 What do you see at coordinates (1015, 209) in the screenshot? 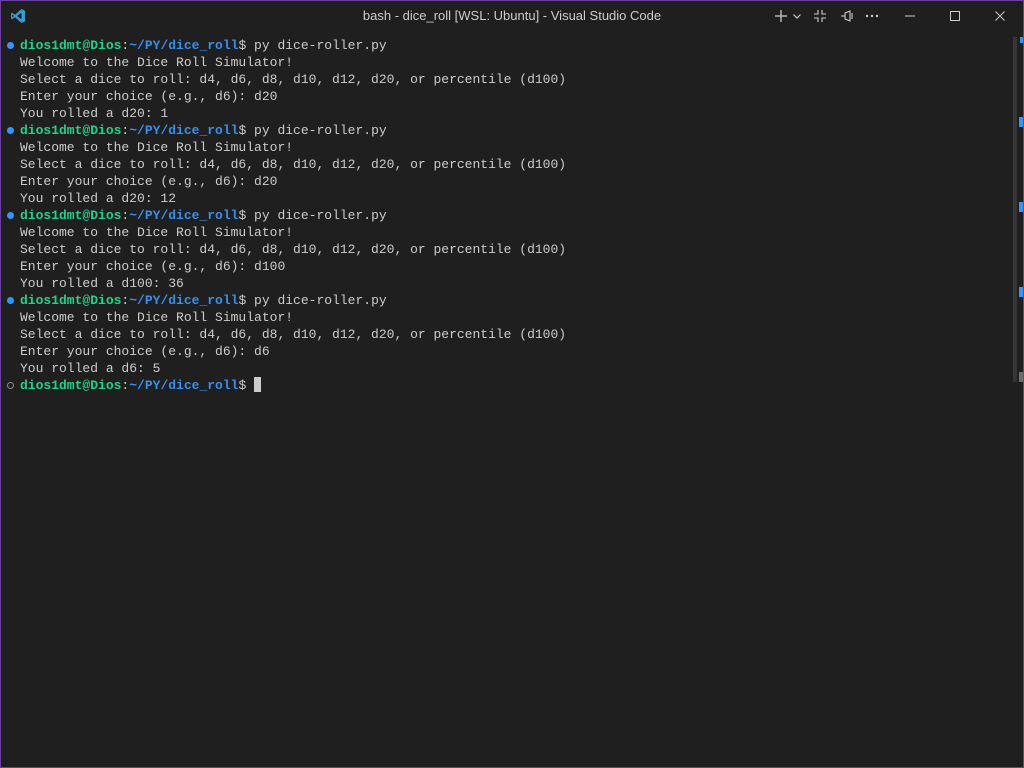
I see `scroll-thumb` at bounding box center [1015, 209].